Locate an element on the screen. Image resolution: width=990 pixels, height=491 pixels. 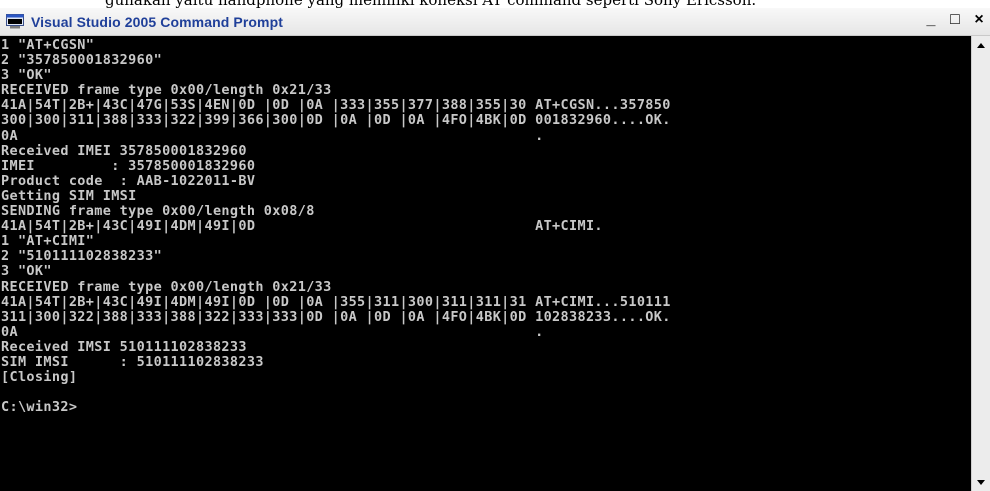
window-controls: _ □ × is located at coordinates (955, 20).